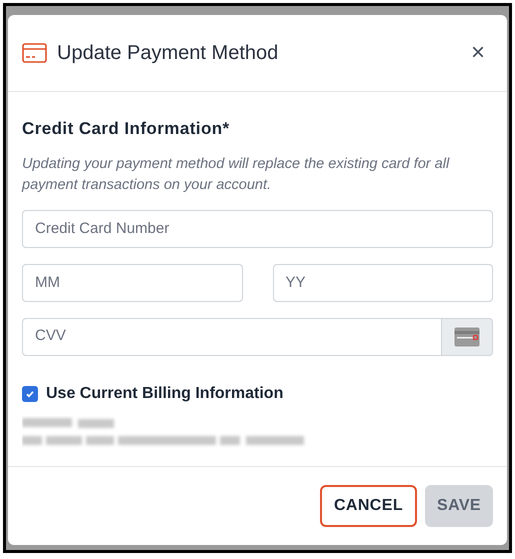  What do you see at coordinates (132, 283) in the screenshot?
I see `date-field: MM` at bounding box center [132, 283].